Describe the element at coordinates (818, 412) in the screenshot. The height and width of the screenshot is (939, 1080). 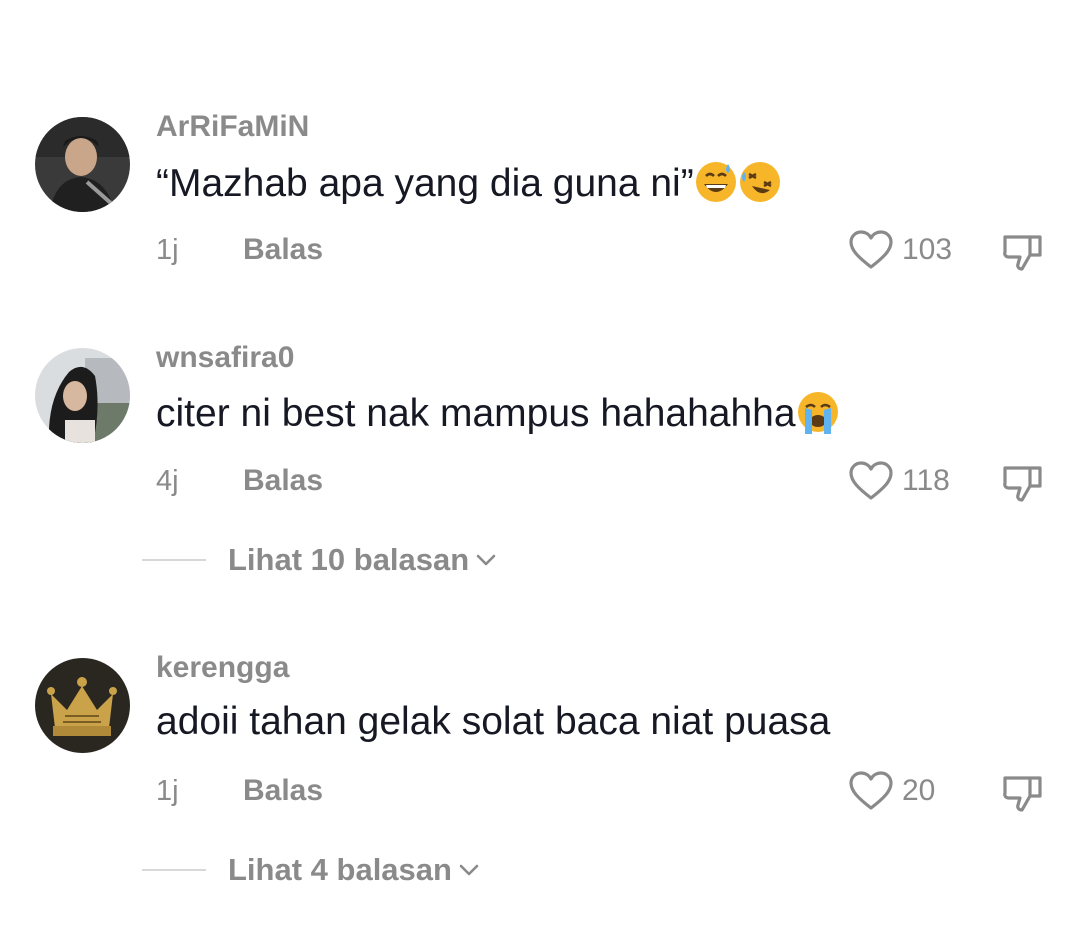
I see `loudly-crying-emoji` at that location.